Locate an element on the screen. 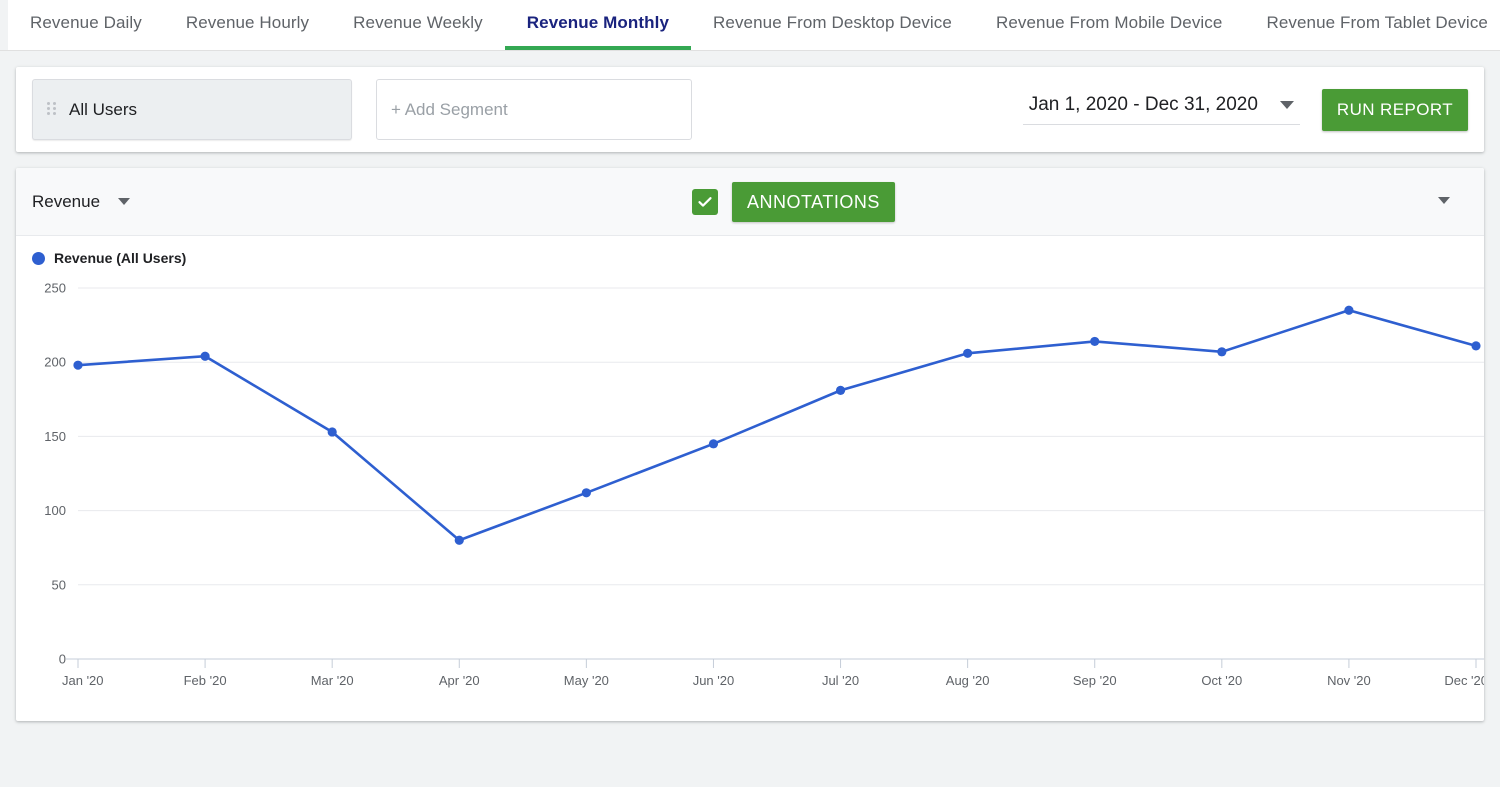 Image resolution: width=1500 pixels, height=787 pixels. run-report-label: RUN REPORT is located at coordinates (1394, 109).